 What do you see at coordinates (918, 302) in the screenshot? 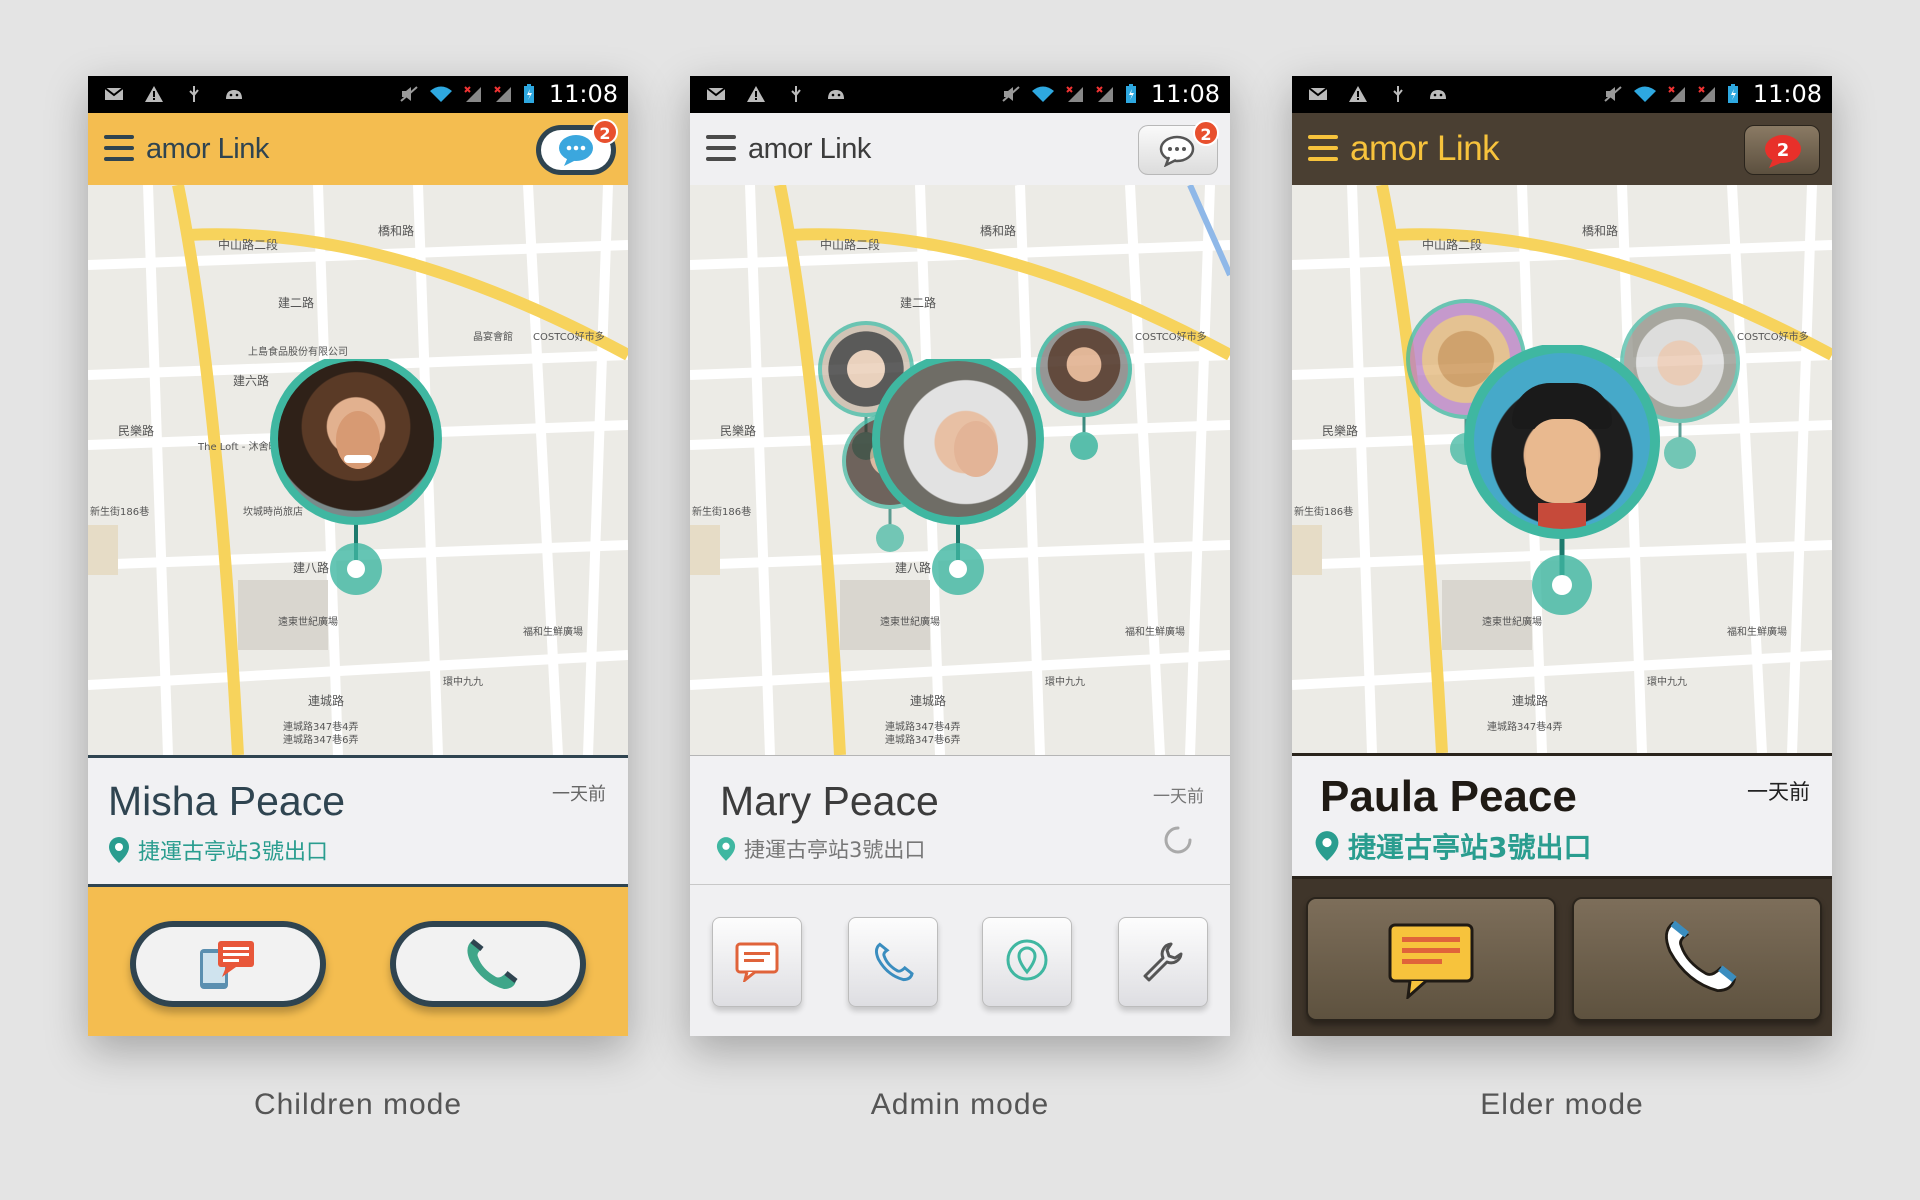
I see `map-label: 建二路` at bounding box center [918, 302].